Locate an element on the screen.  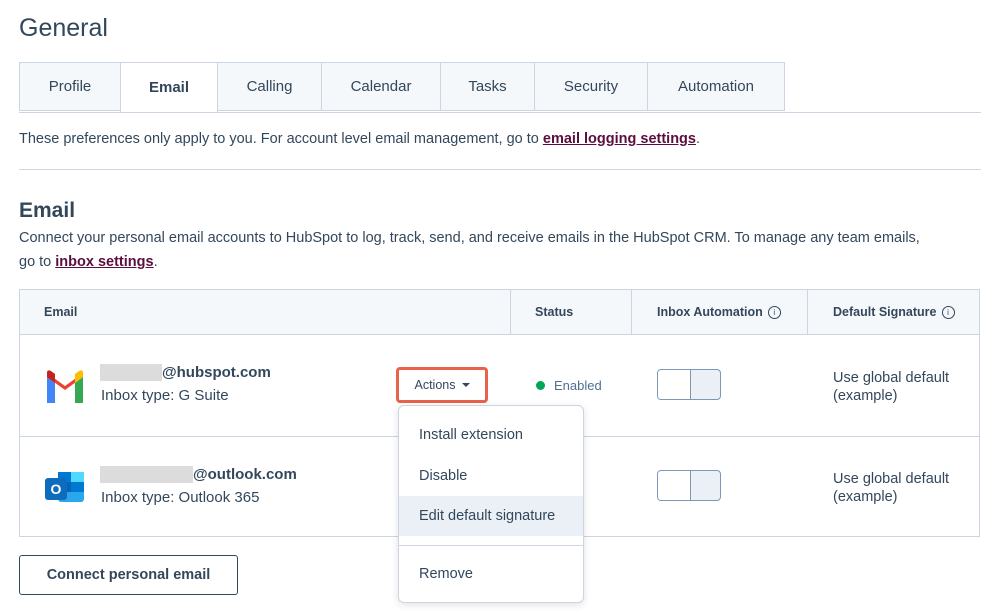
inbox-type: Inbox type: Outlook 365 is located at coordinates (180, 497).